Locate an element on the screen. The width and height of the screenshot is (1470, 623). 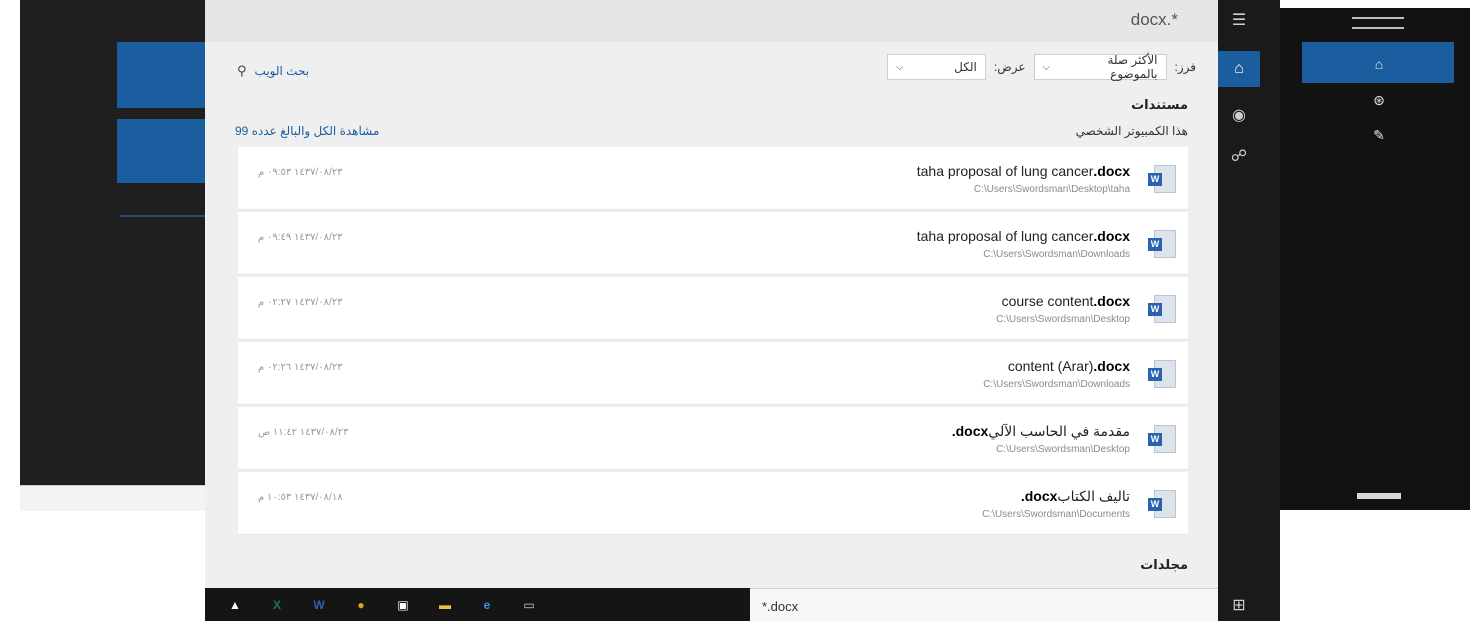
search-icon: ⚲ is located at coordinates (242, 70).